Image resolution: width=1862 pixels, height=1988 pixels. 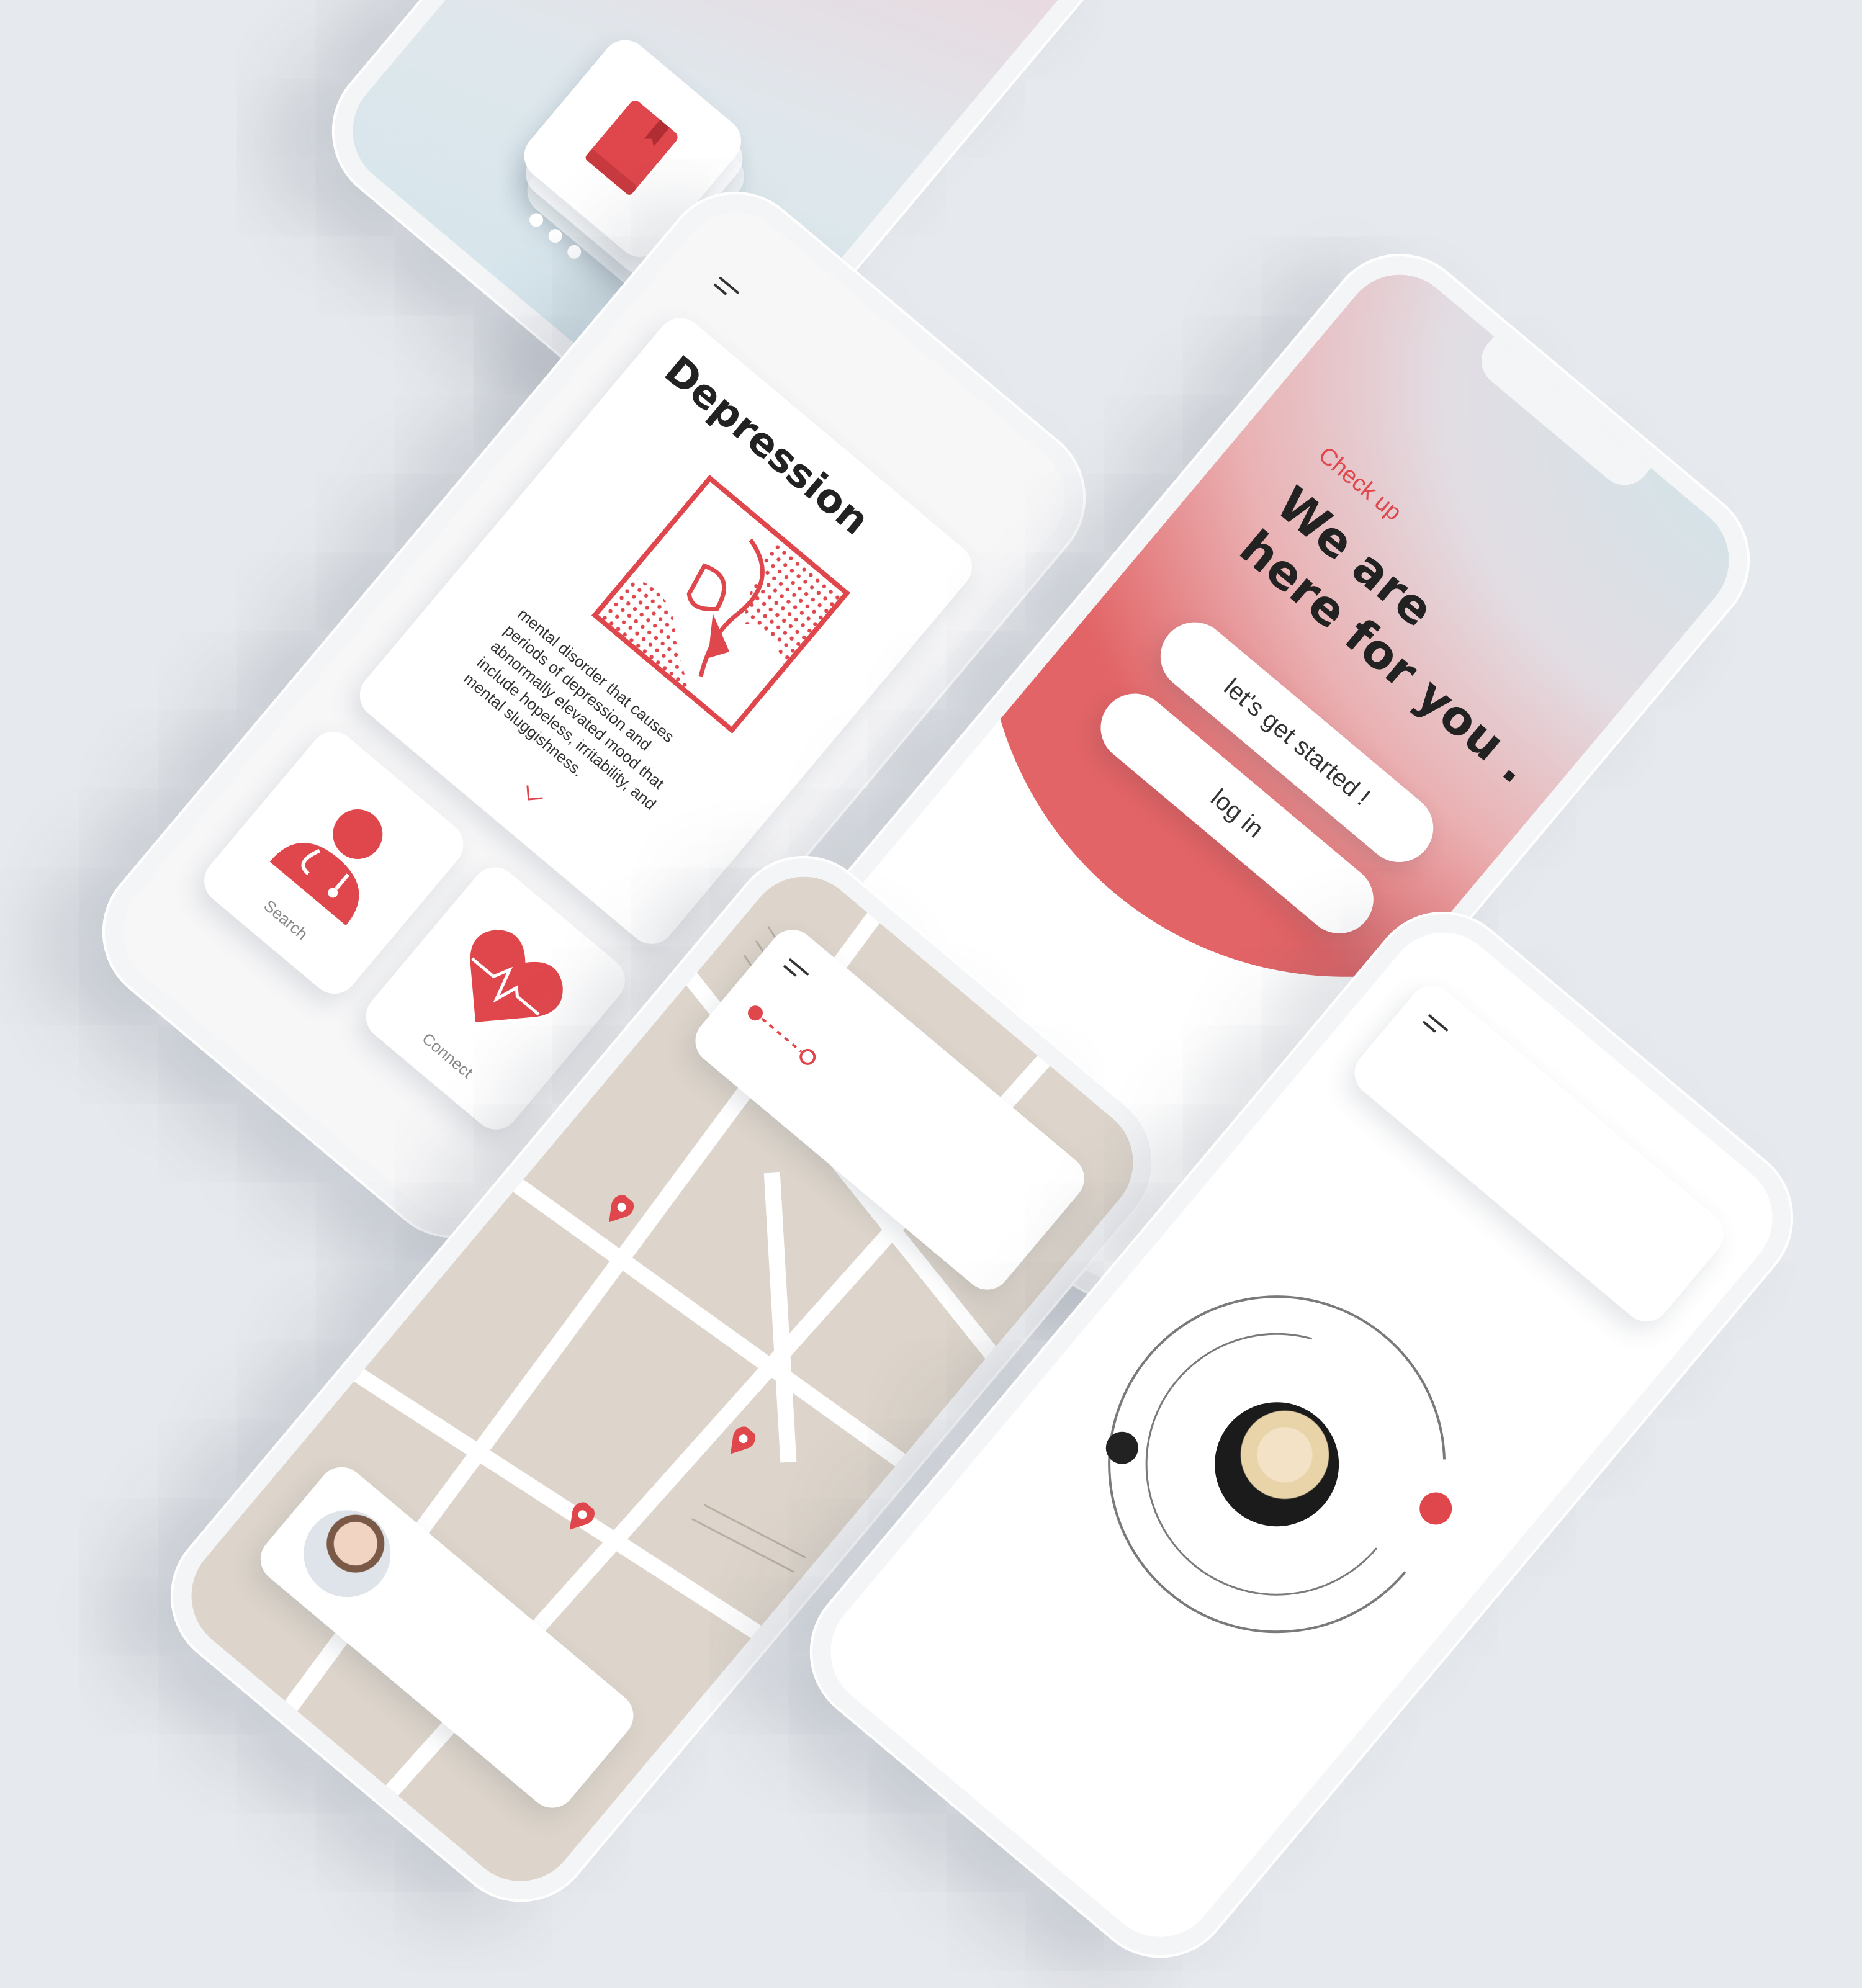 What do you see at coordinates (505, 987) in the screenshot?
I see `heartbeat-icon` at bounding box center [505, 987].